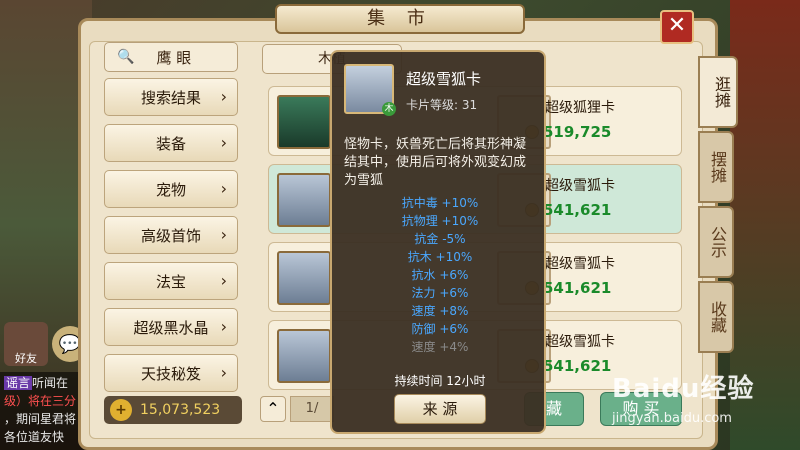  I want to click on element-badge: 木, so click(389, 109).